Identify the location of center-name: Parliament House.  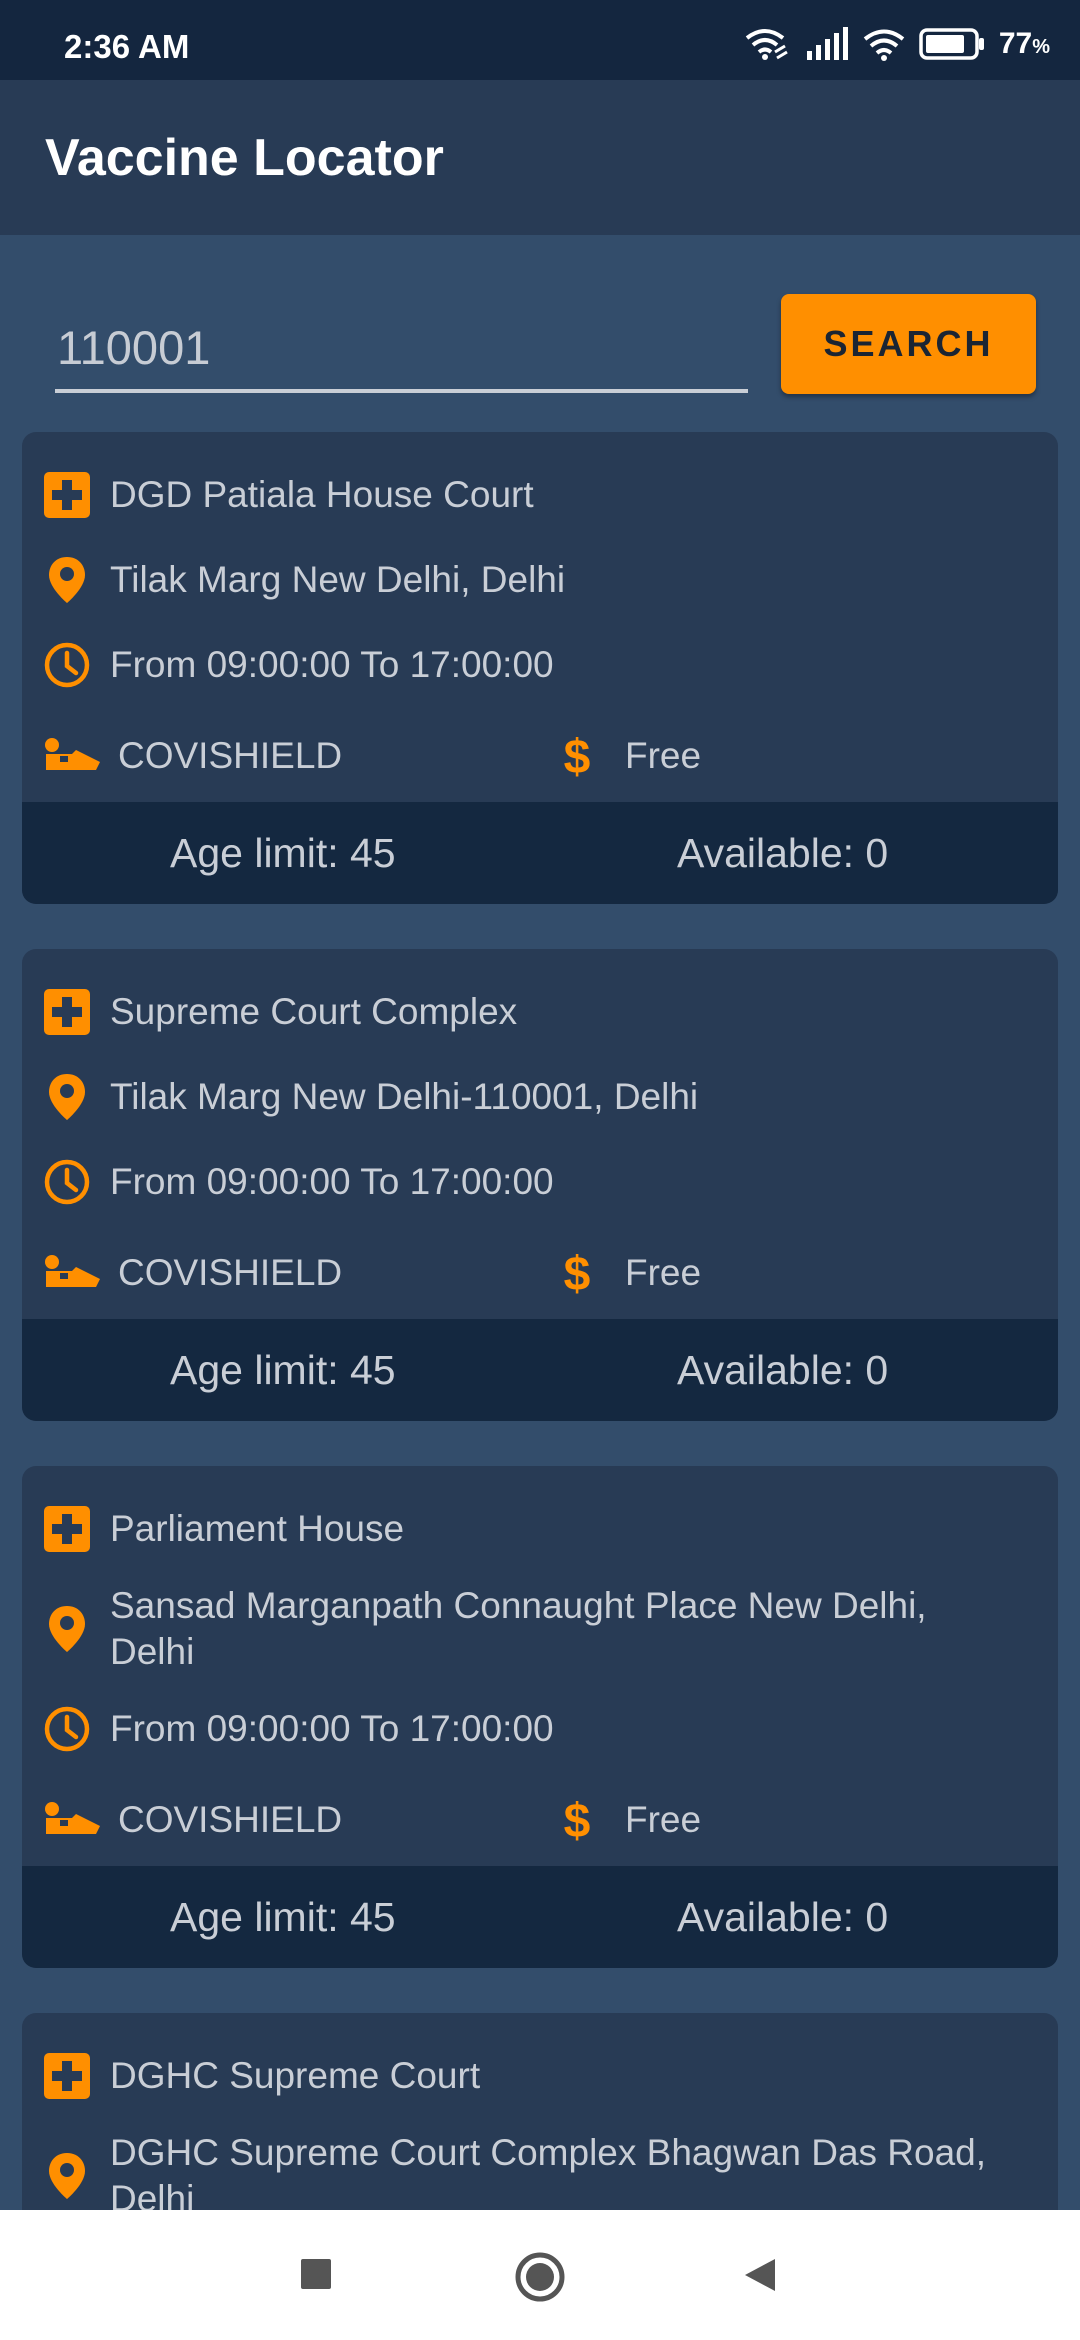
(257, 1528).